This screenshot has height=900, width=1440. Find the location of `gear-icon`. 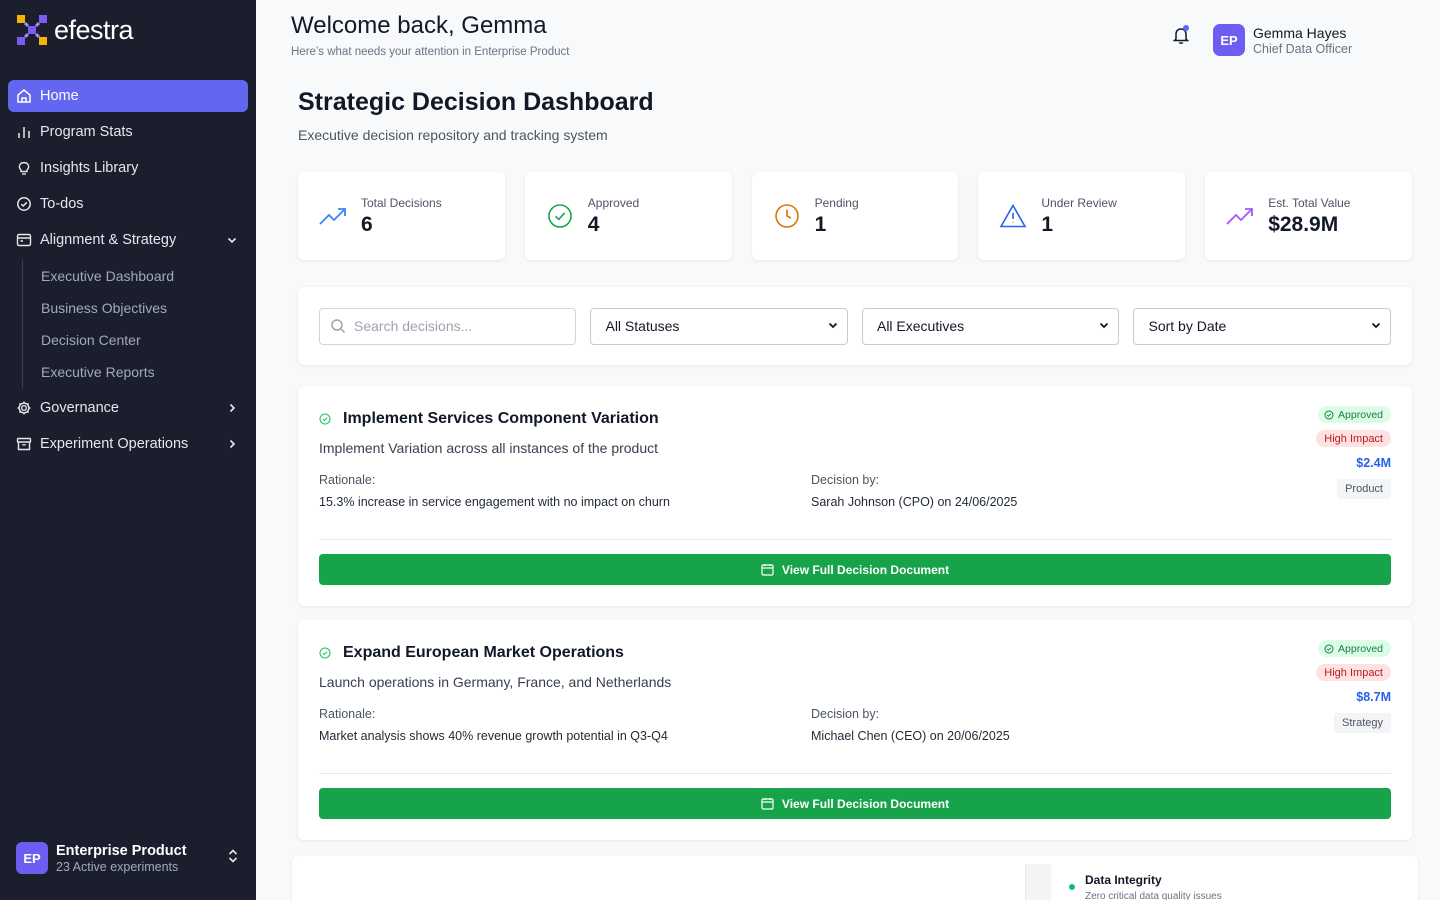

gear-icon is located at coordinates (24, 408).